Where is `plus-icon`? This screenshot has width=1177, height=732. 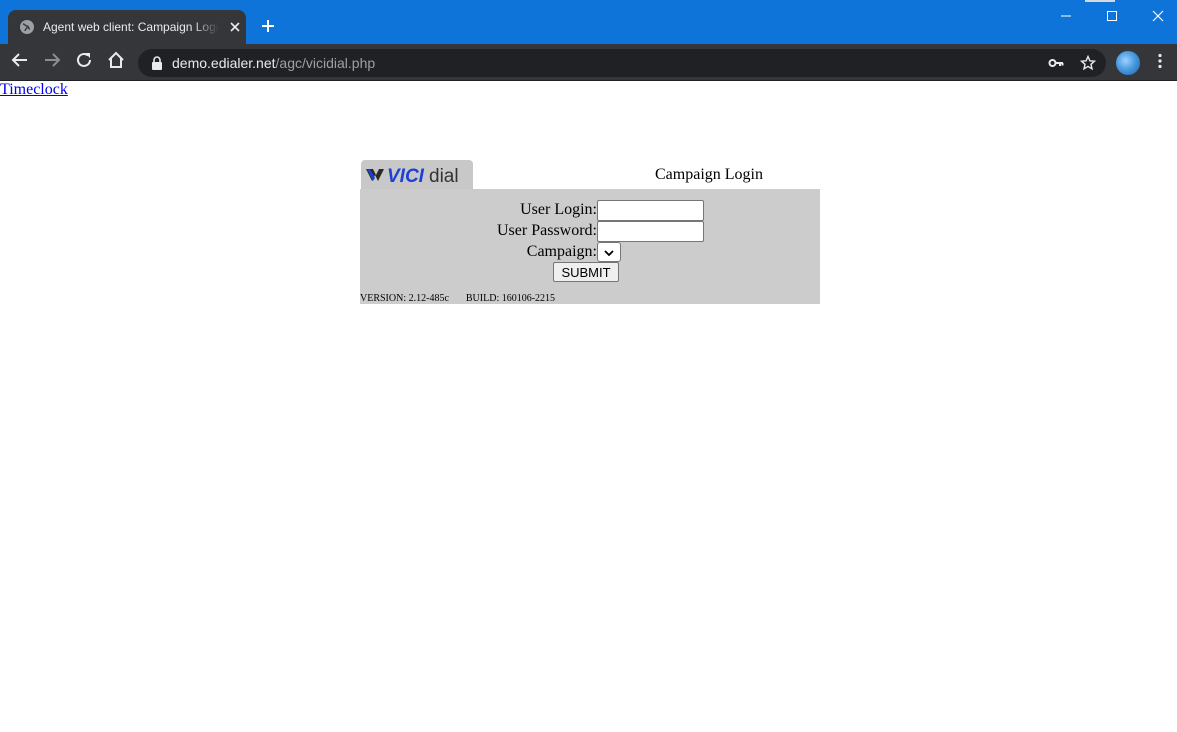 plus-icon is located at coordinates (268, 28).